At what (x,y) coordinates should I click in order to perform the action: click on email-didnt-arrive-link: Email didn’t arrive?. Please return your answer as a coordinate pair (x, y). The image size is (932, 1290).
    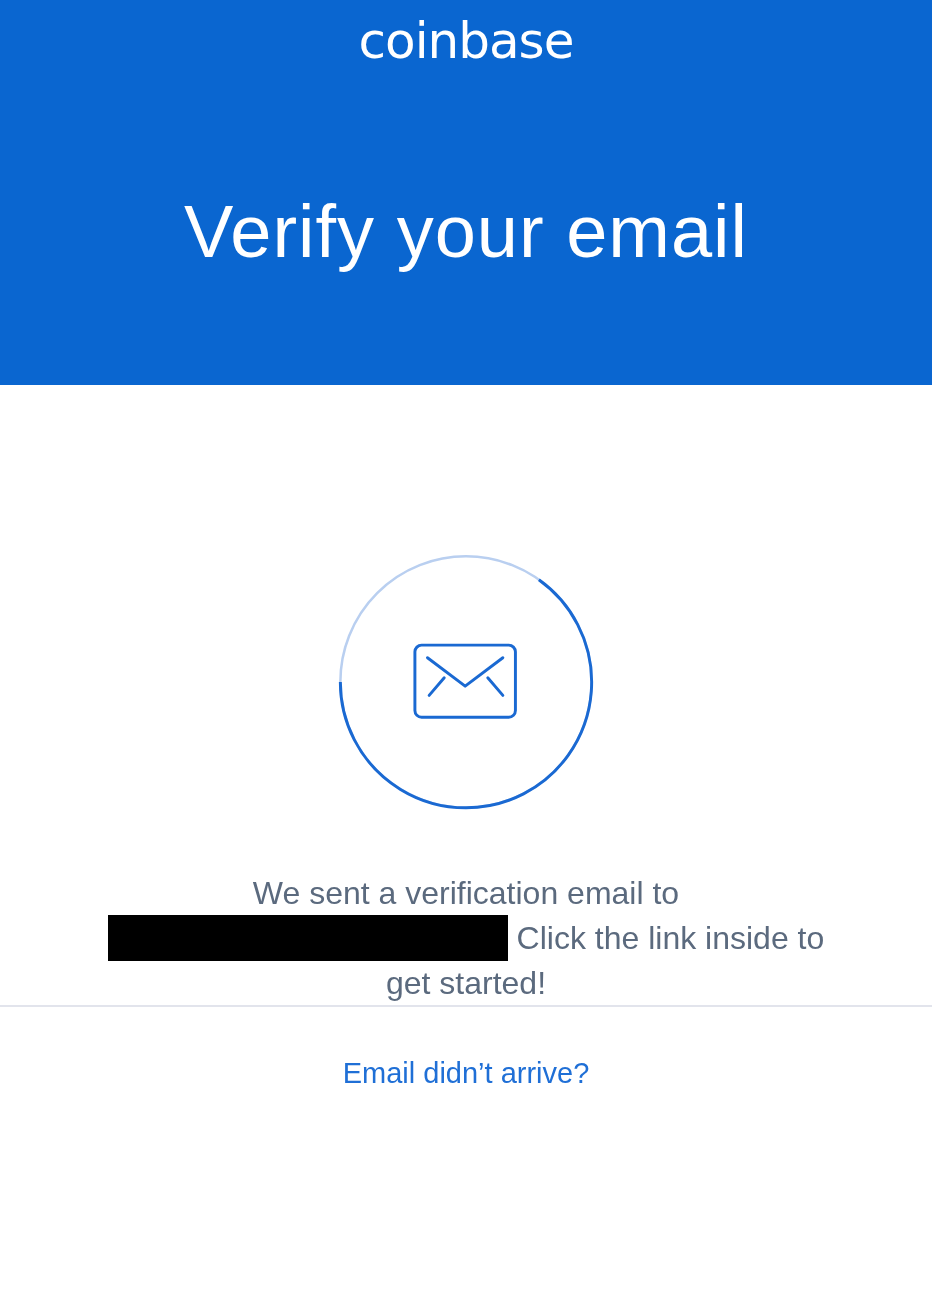
    Looking at the image, I should click on (466, 1073).